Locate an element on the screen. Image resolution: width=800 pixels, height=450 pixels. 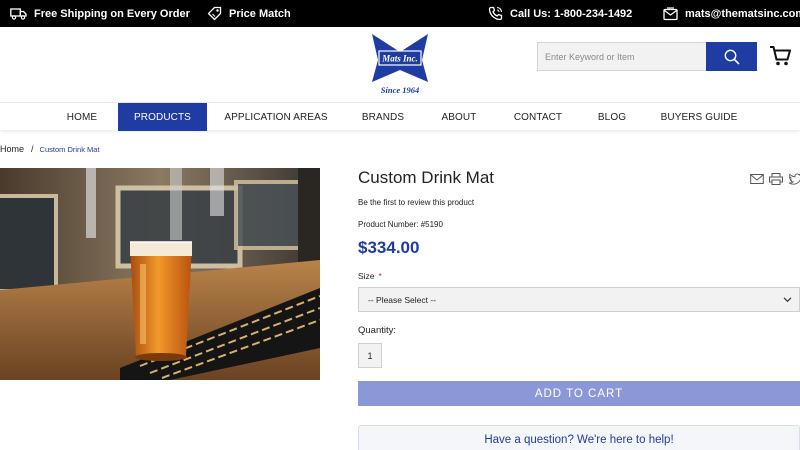
cart-icon is located at coordinates (780, 56).